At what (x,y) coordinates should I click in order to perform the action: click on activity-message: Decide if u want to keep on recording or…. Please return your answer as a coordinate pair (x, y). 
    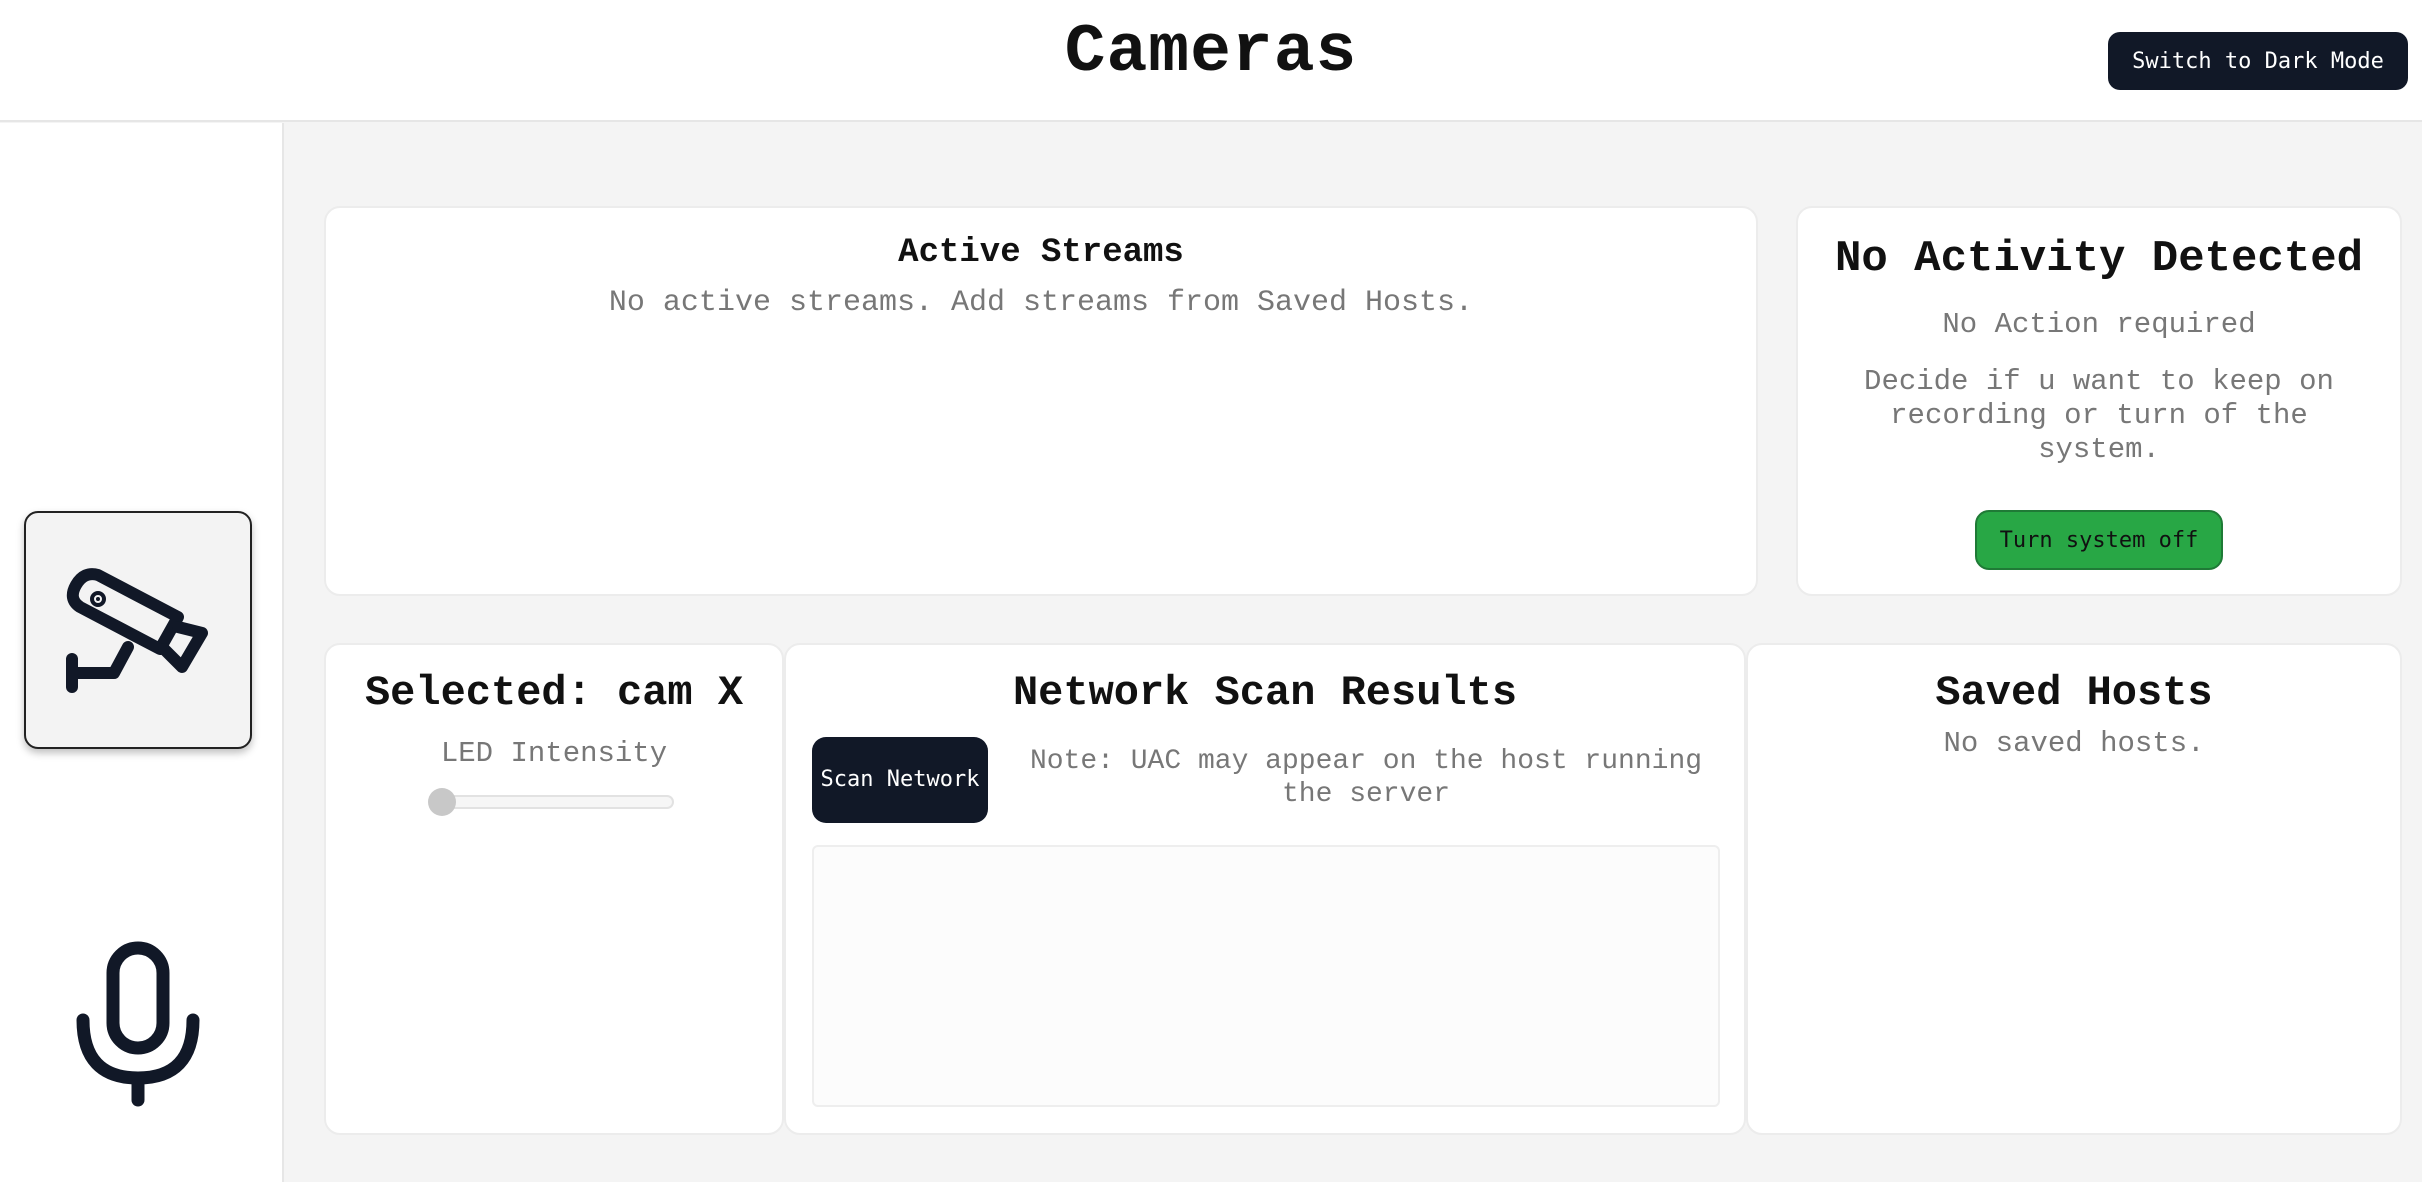
    Looking at the image, I should click on (2099, 415).